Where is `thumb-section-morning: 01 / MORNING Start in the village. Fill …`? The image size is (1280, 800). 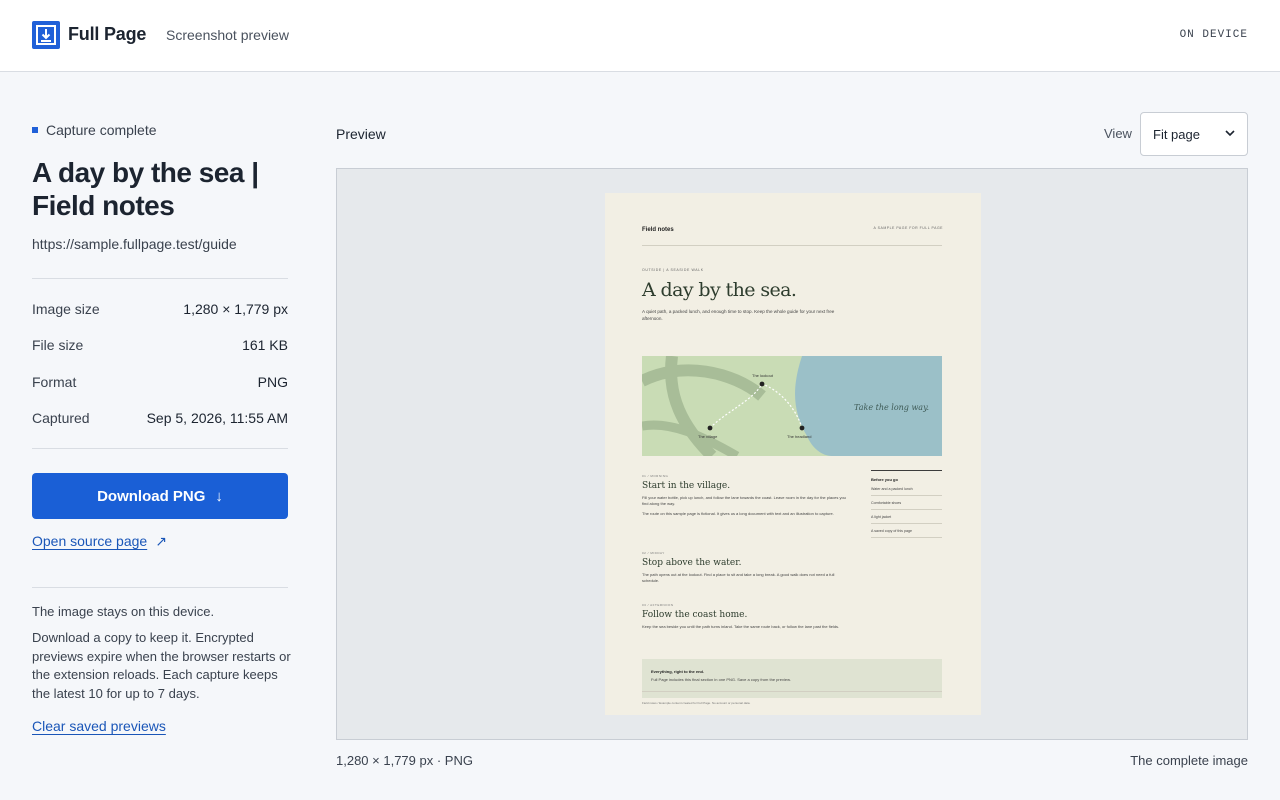 thumb-section-morning: 01 / MORNING Start in the village. Fill … is located at coordinates (747, 495).